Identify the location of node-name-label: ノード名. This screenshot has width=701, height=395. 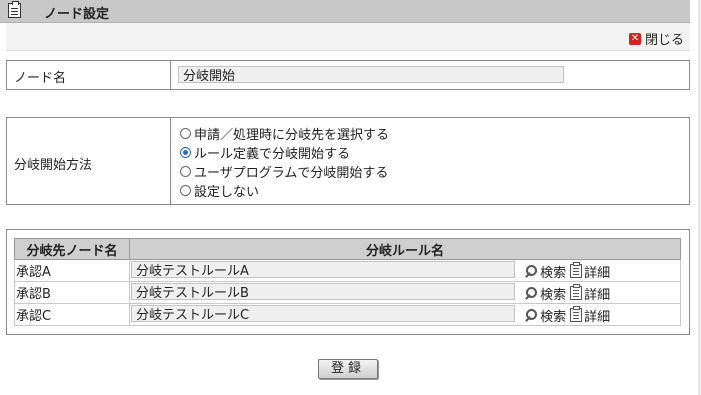
(40, 78).